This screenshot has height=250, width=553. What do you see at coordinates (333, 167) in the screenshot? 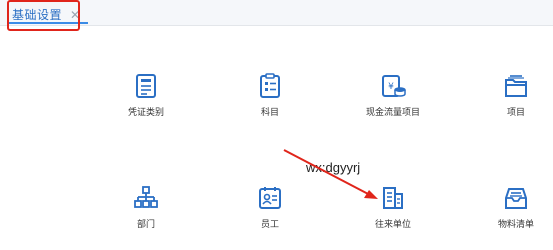
I see `watermark-text: wx:dgyyrj` at bounding box center [333, 167].